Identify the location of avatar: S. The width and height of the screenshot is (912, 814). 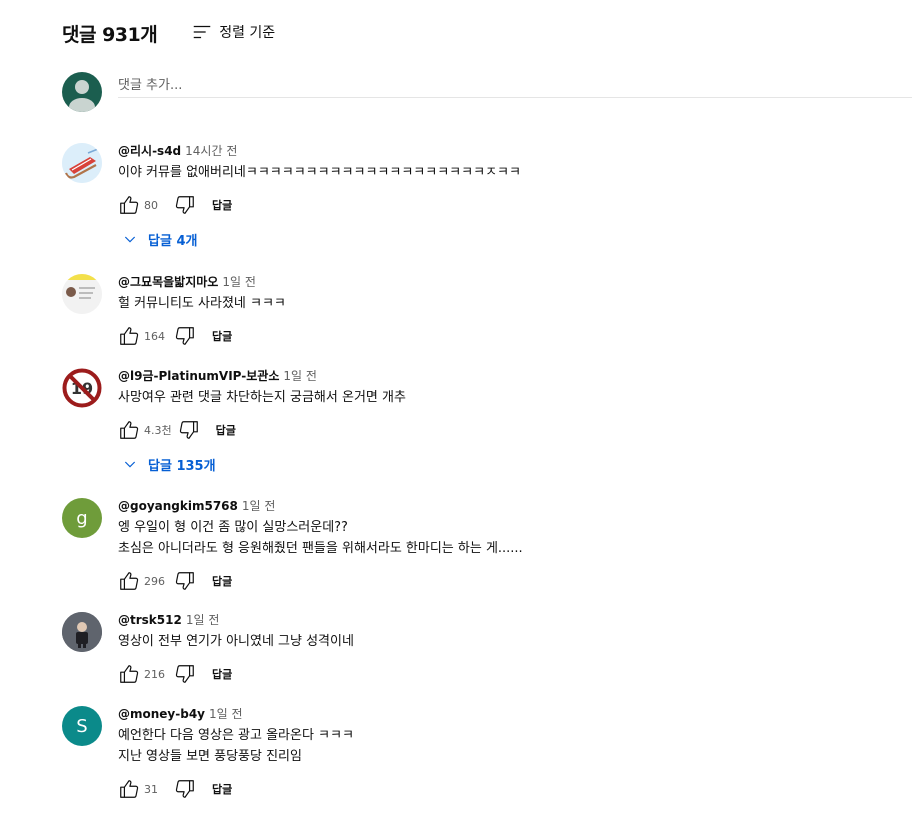
(82, 726).